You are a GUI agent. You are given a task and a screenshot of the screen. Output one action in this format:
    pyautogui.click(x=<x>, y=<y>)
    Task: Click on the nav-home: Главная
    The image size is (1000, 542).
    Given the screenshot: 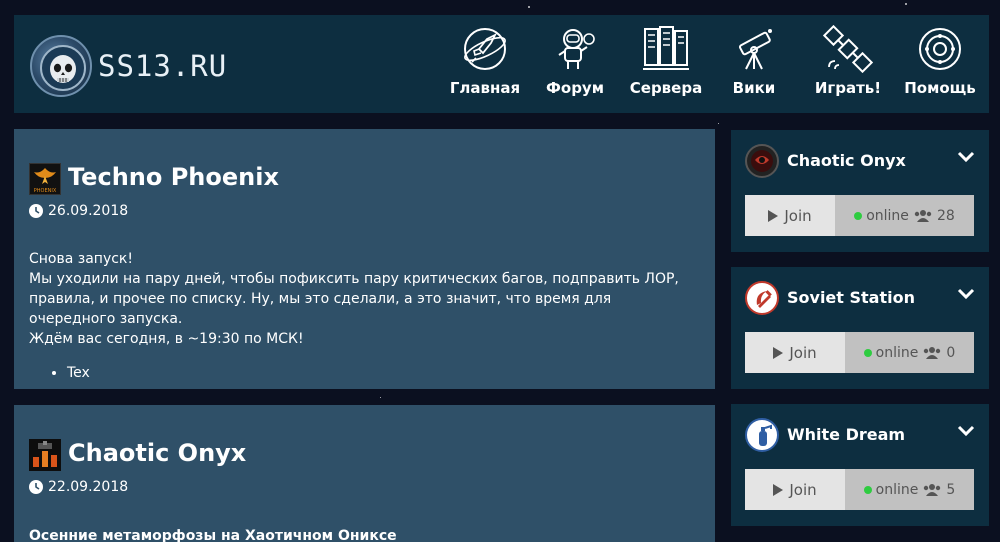 What is the action you would take?
    pyautogui.click(x=485, y=67)
    